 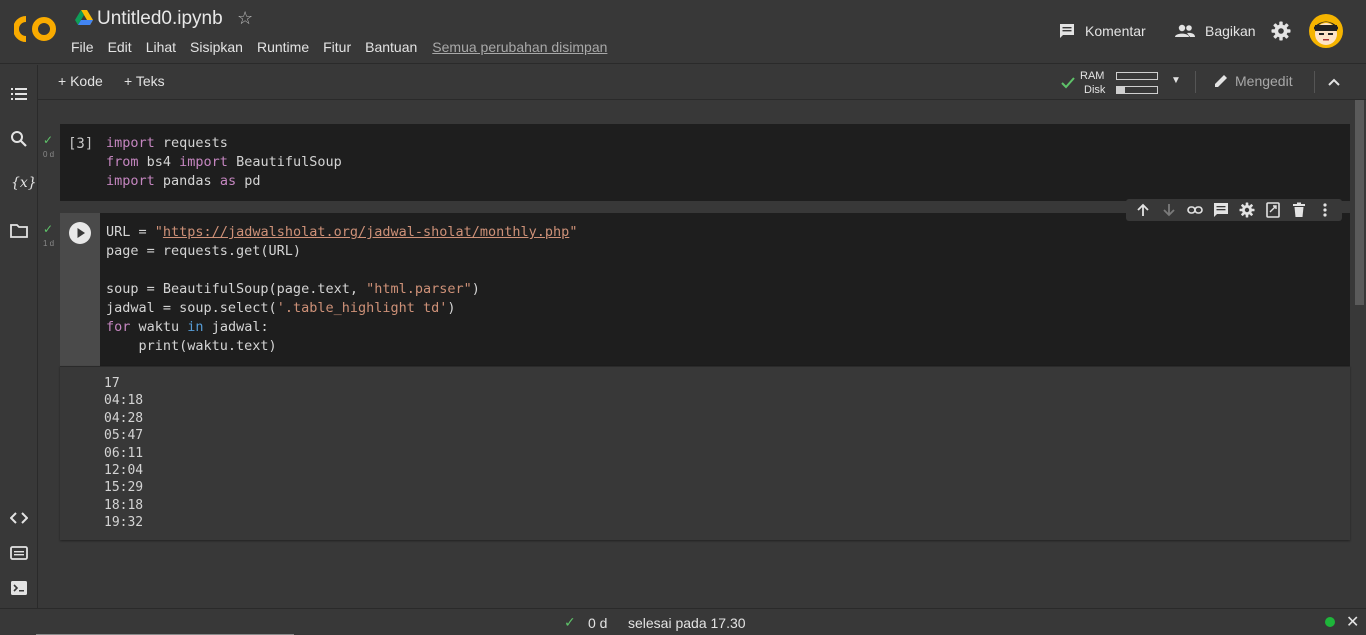 I want to click on output-line: 15:29, so click(x=124, y=488).